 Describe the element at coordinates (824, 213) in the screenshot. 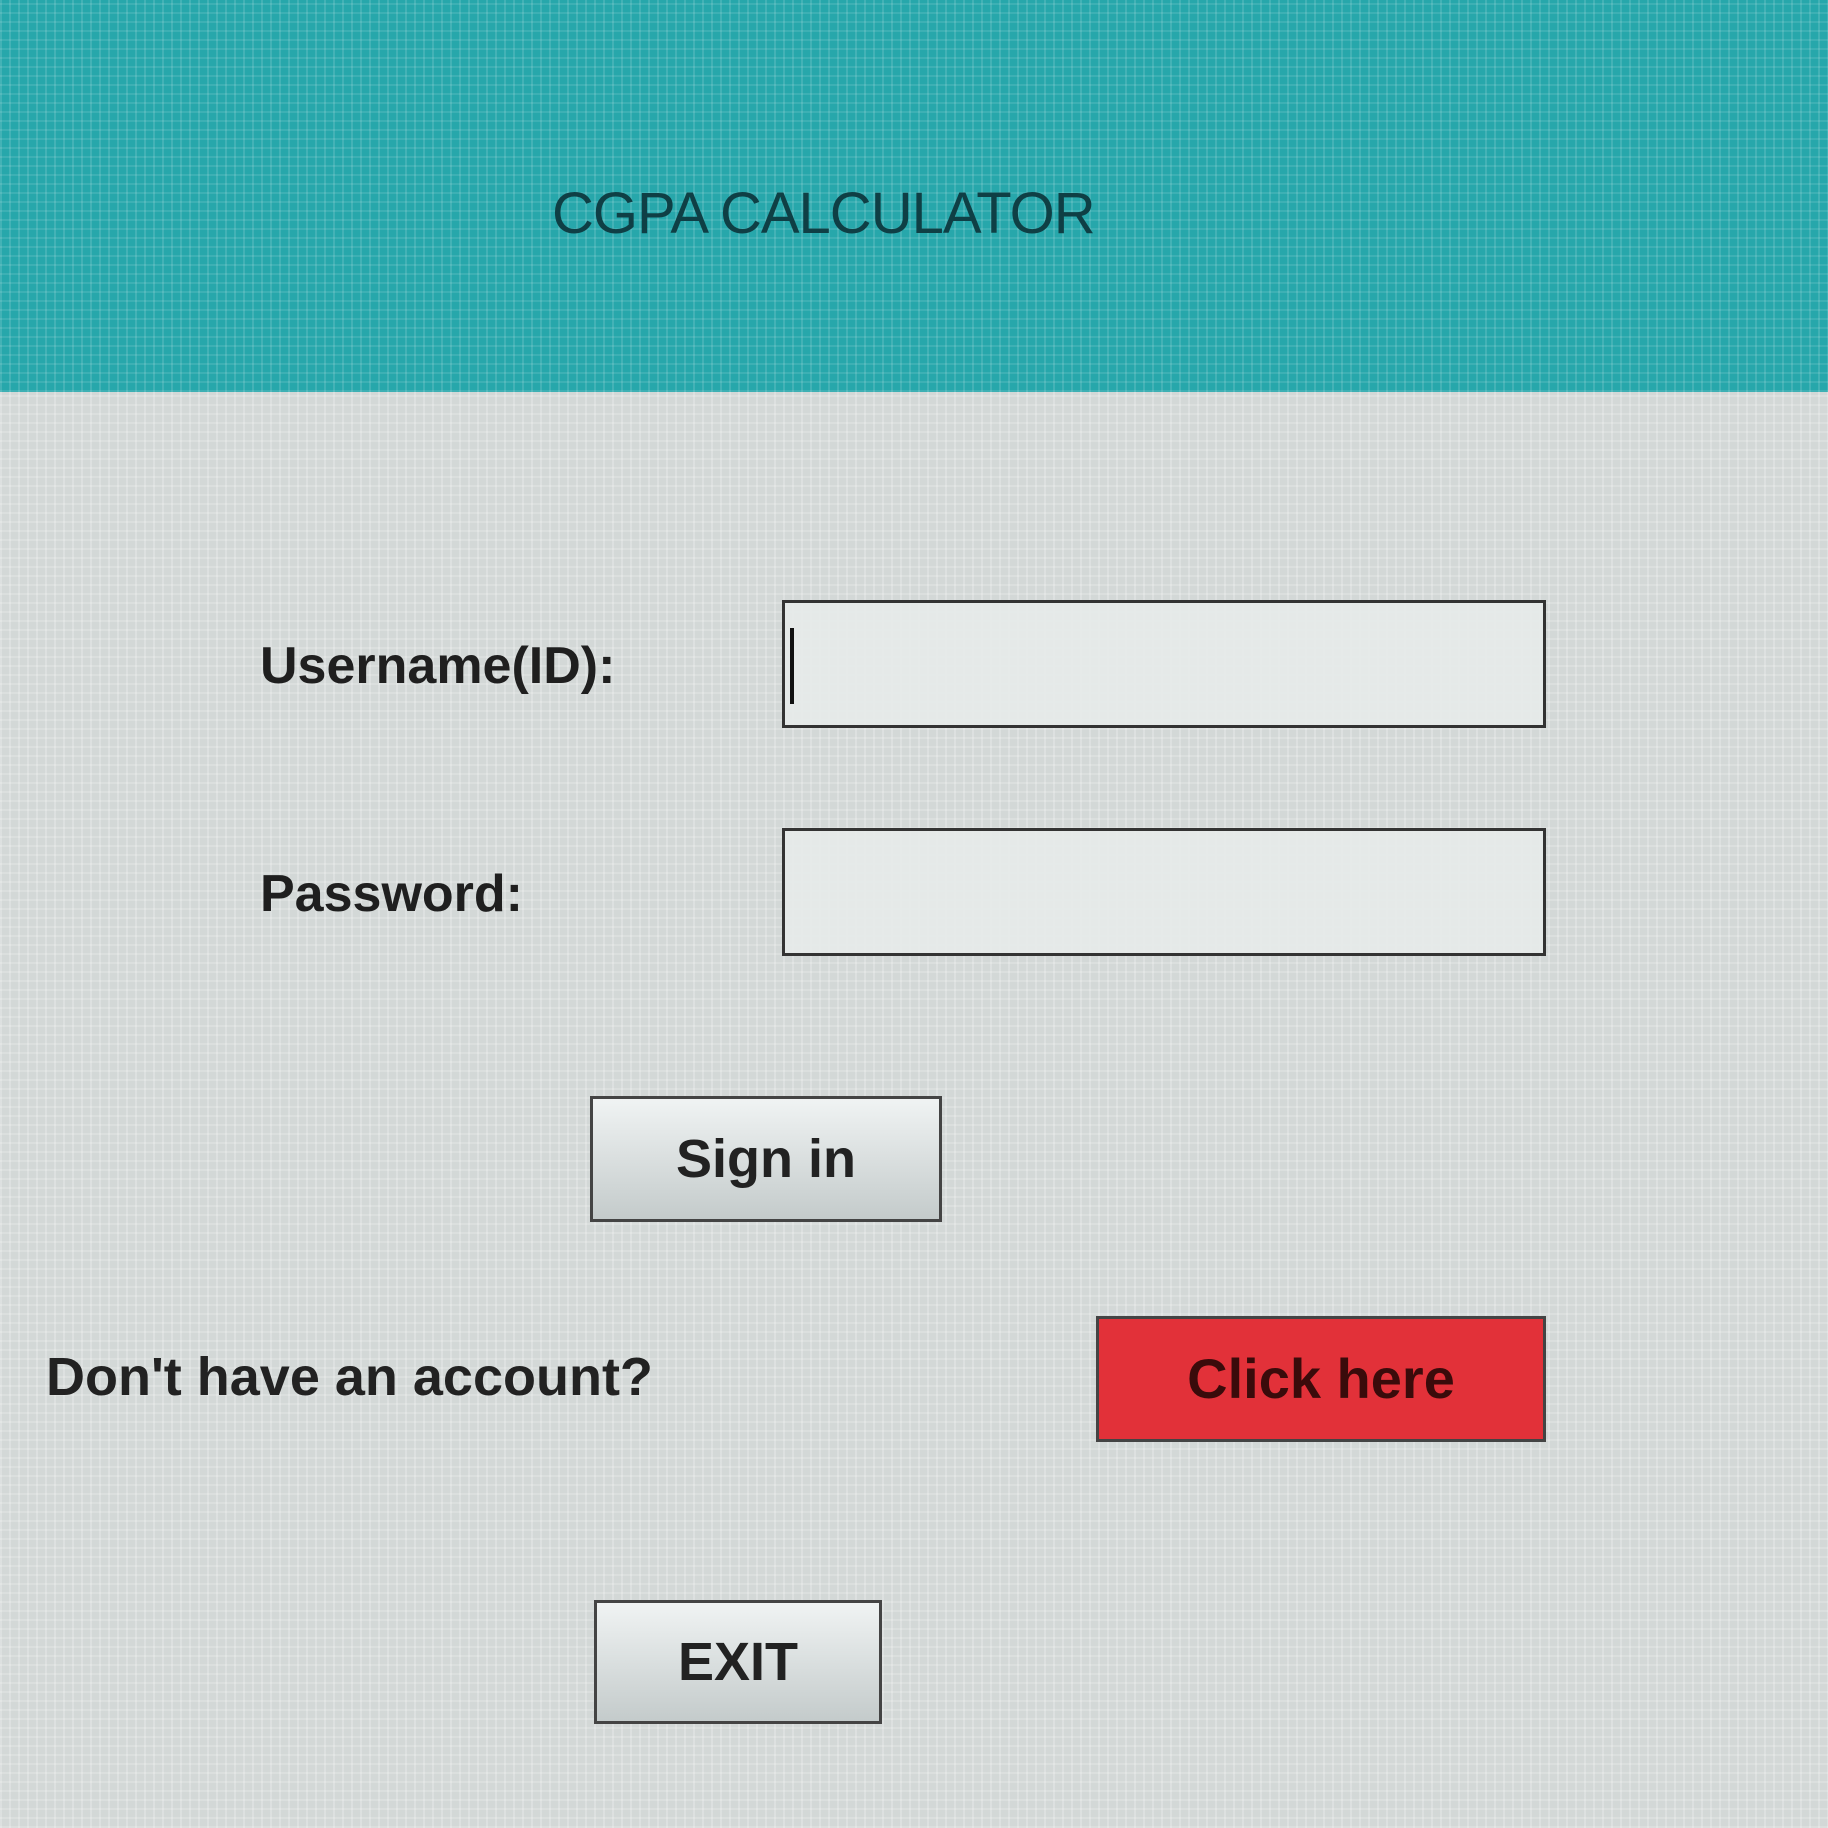

I see `app-title: CGPA CALCULATOR` at that location.